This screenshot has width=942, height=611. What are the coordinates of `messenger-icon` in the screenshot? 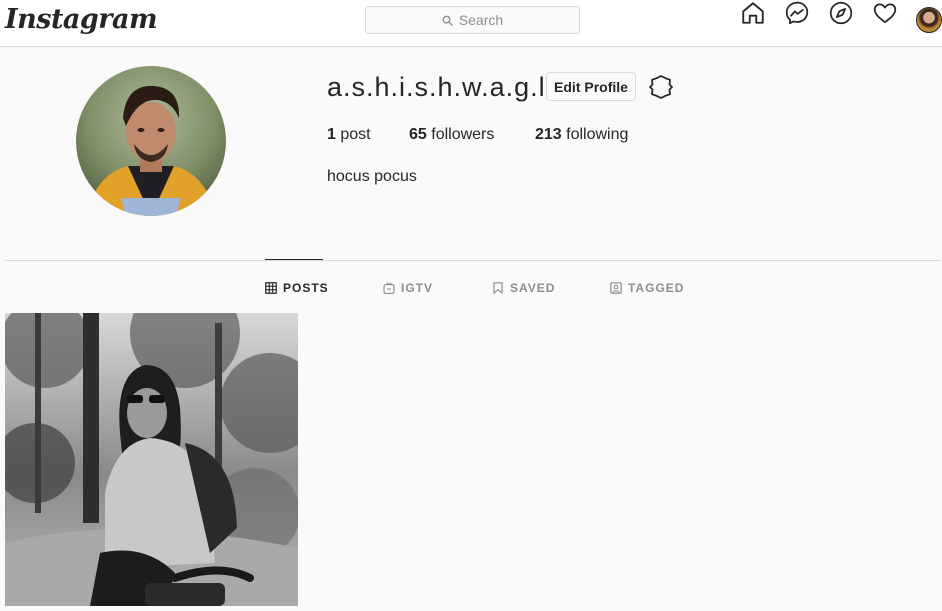 It's located at (797, 13).